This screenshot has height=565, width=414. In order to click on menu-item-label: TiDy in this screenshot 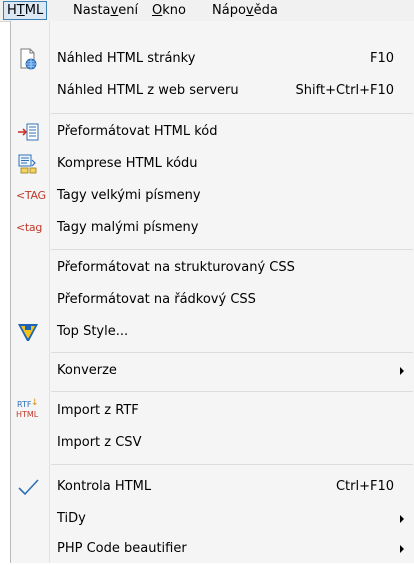, I will do `click(71, 518)`.